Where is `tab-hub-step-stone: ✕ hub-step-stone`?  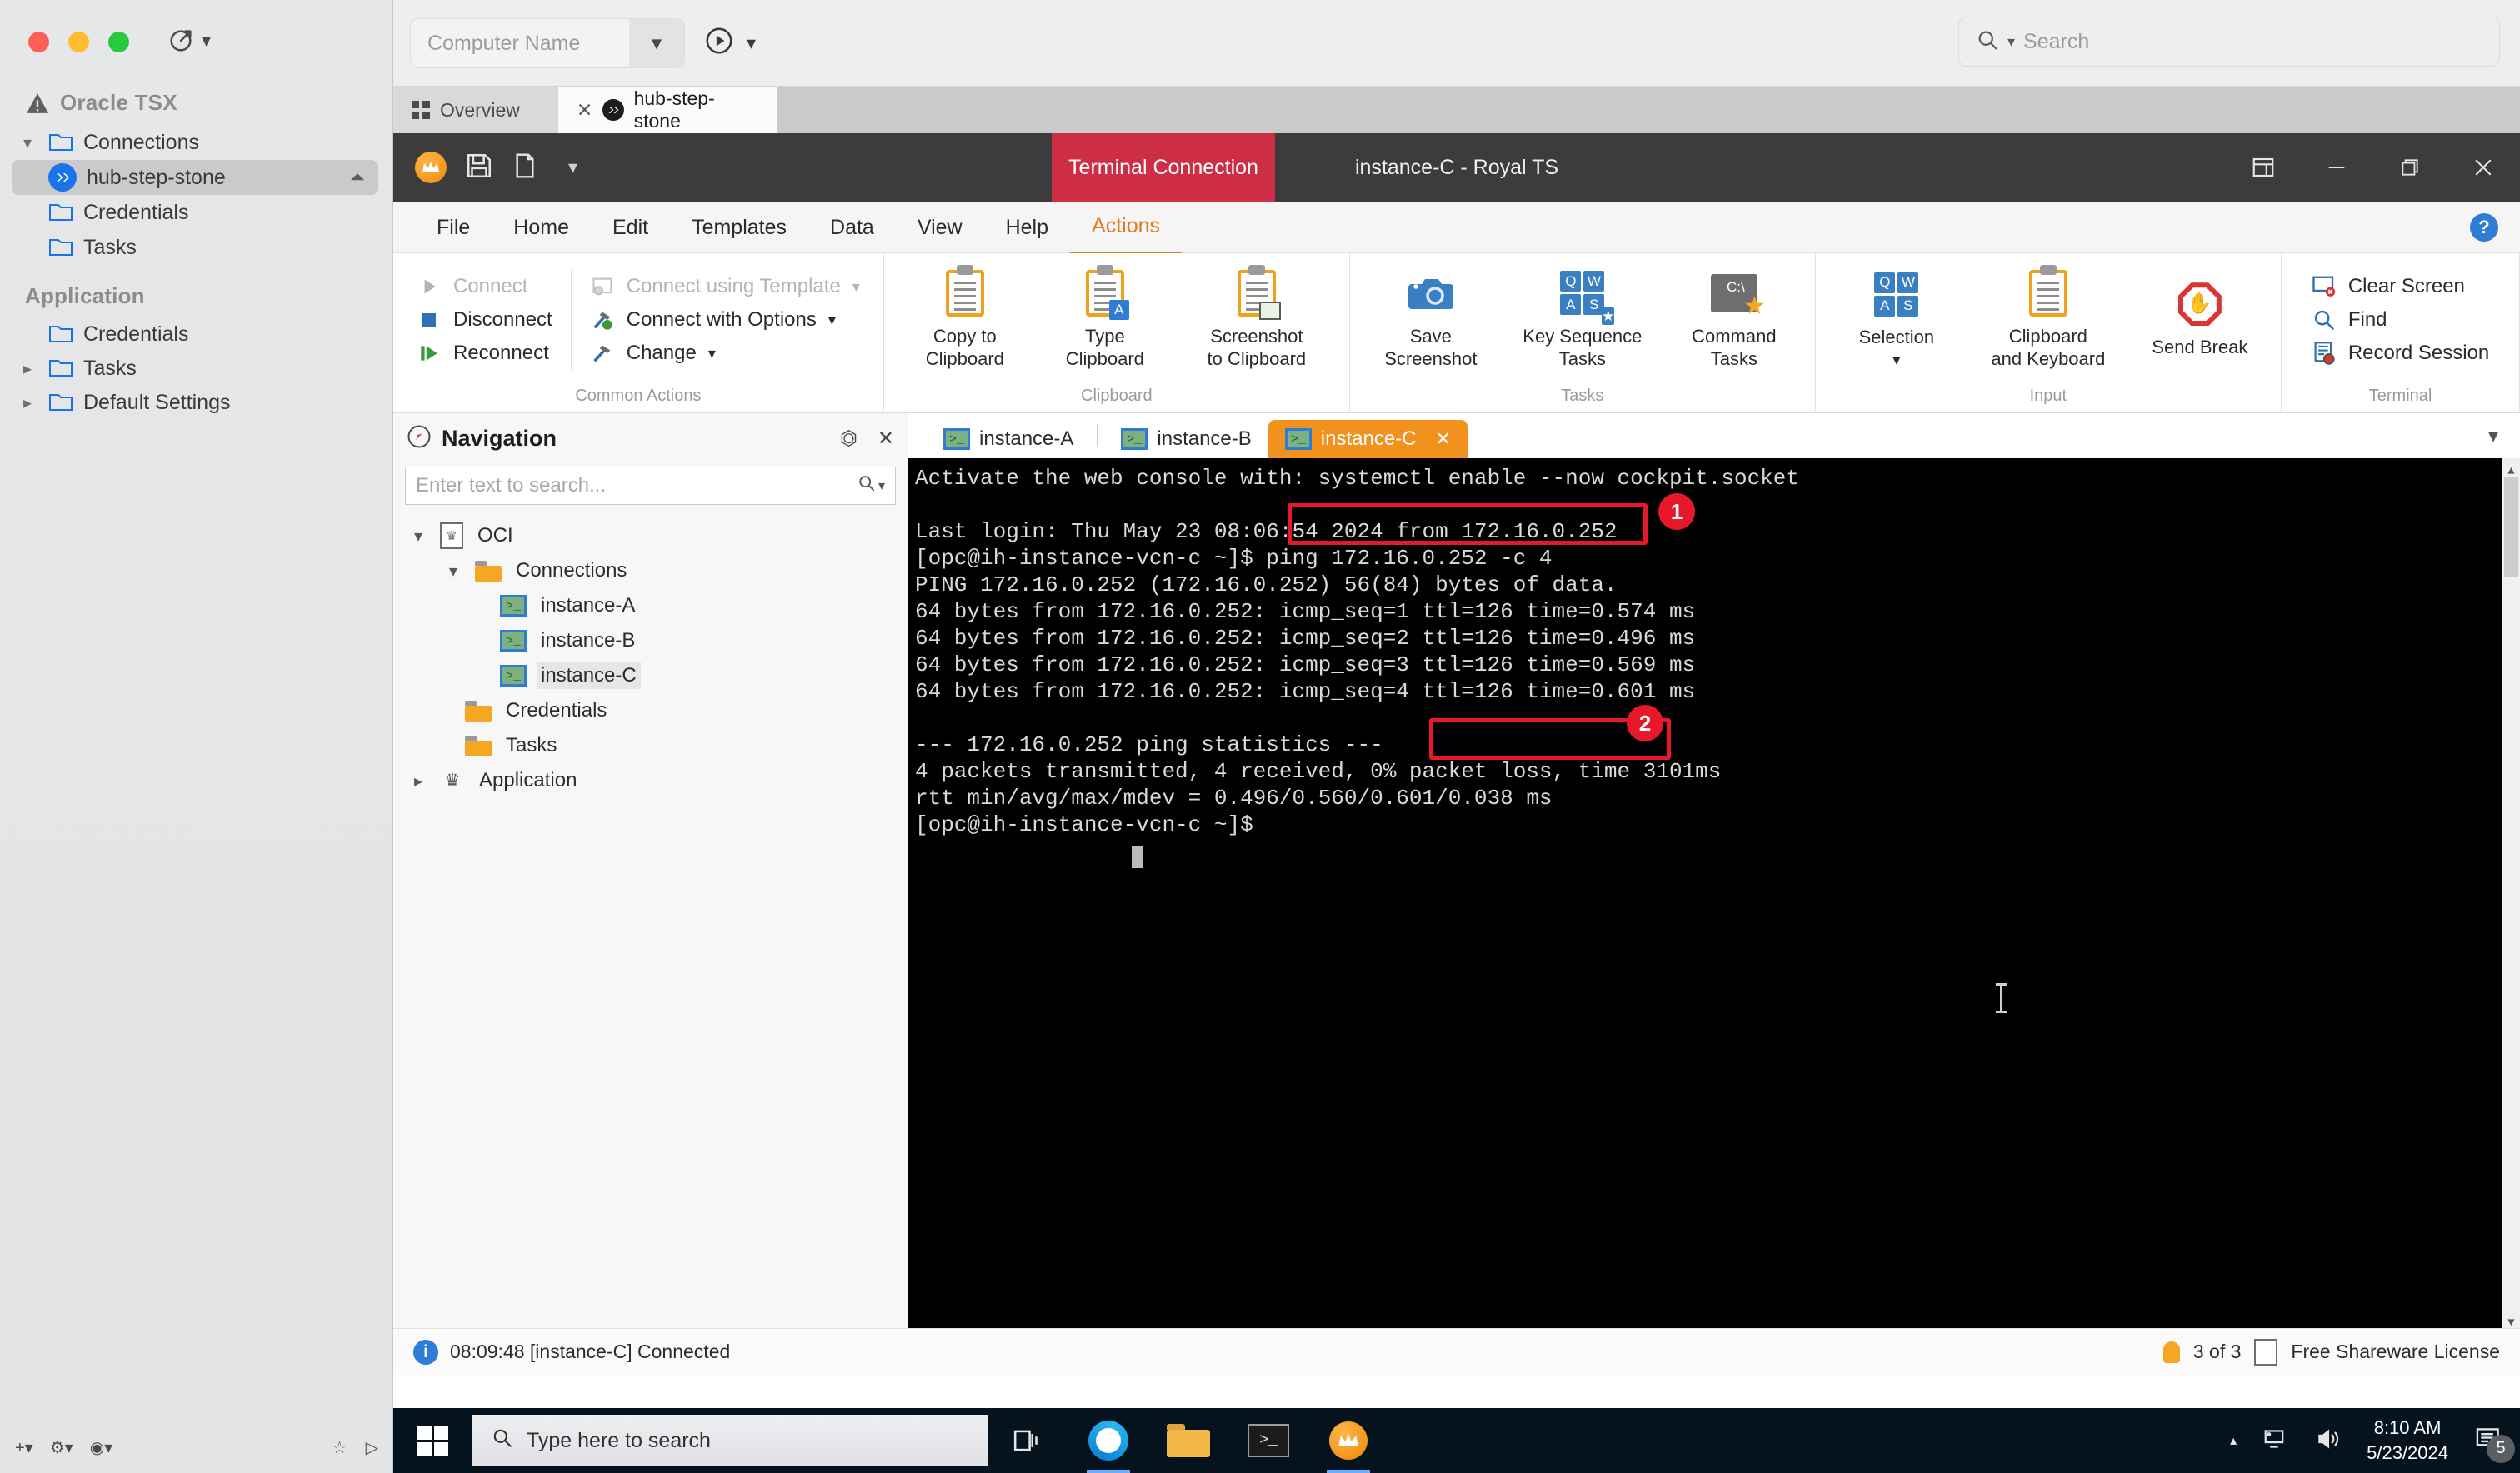 tab-hub-step-stone: ✕ hub-step-stone is located at coordinates (667, 110).